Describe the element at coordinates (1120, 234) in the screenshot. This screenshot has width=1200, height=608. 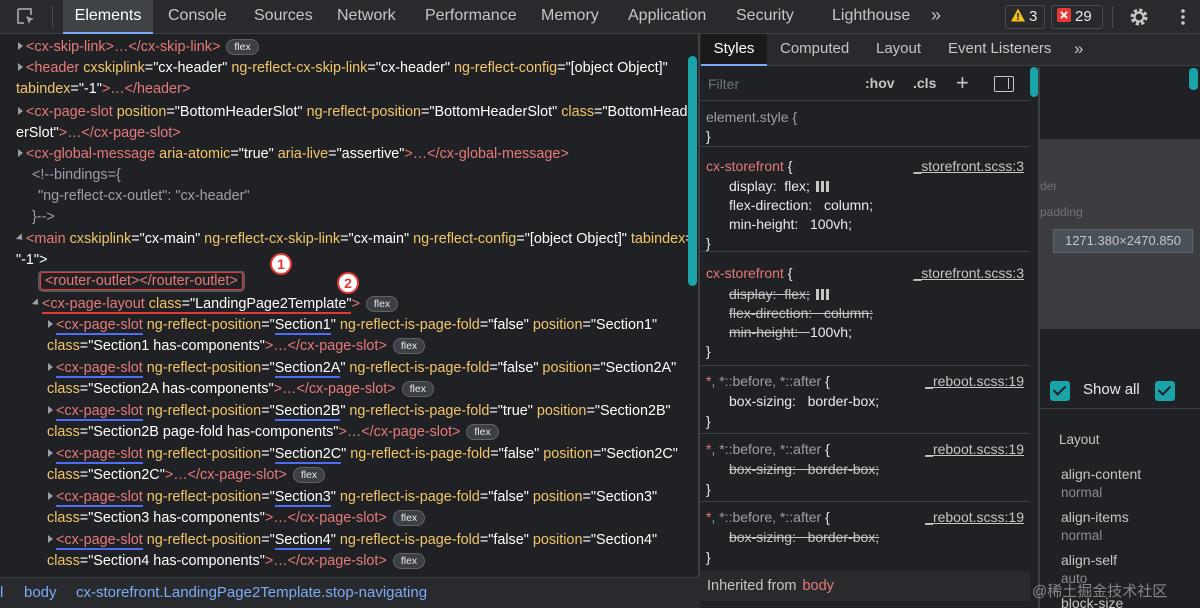
I see `box-model-diagram: der padding 1271.380×2470.850` at that location.